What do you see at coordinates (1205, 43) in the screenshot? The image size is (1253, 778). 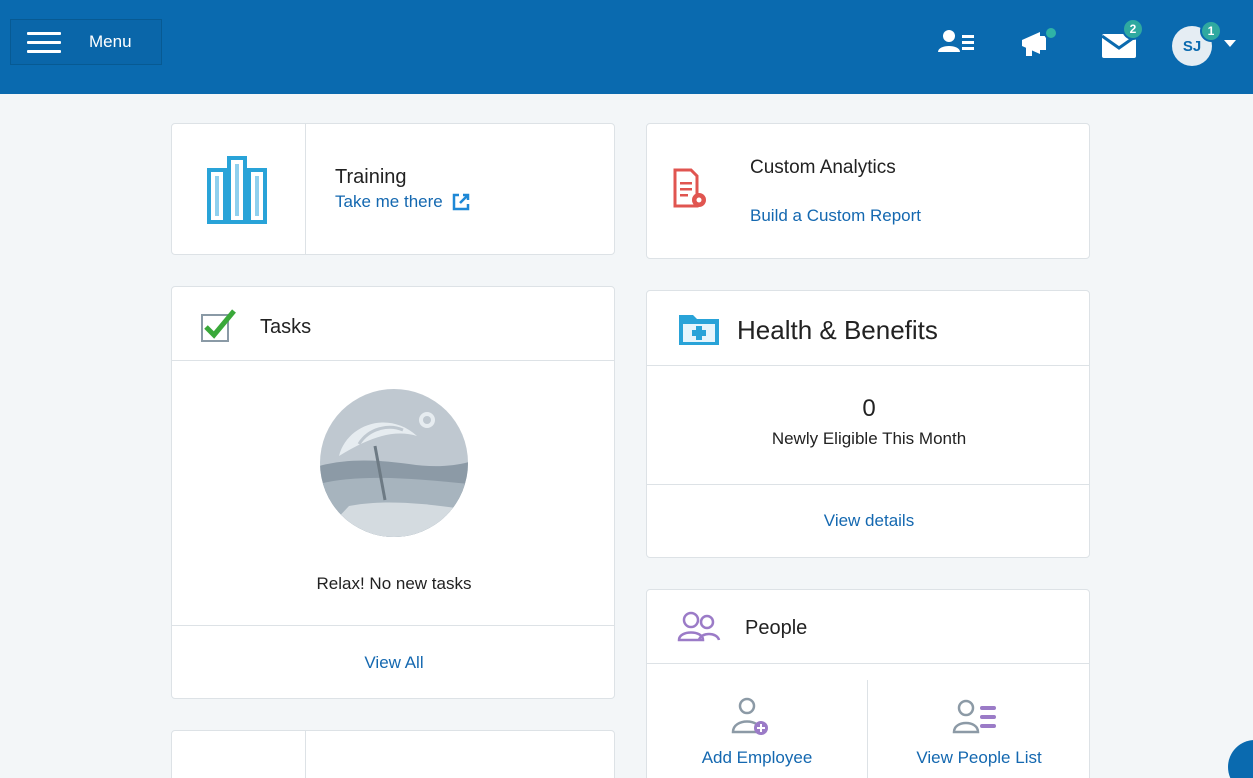 I see `user-menu: SJ 1` at bounding box center [1205, 43].